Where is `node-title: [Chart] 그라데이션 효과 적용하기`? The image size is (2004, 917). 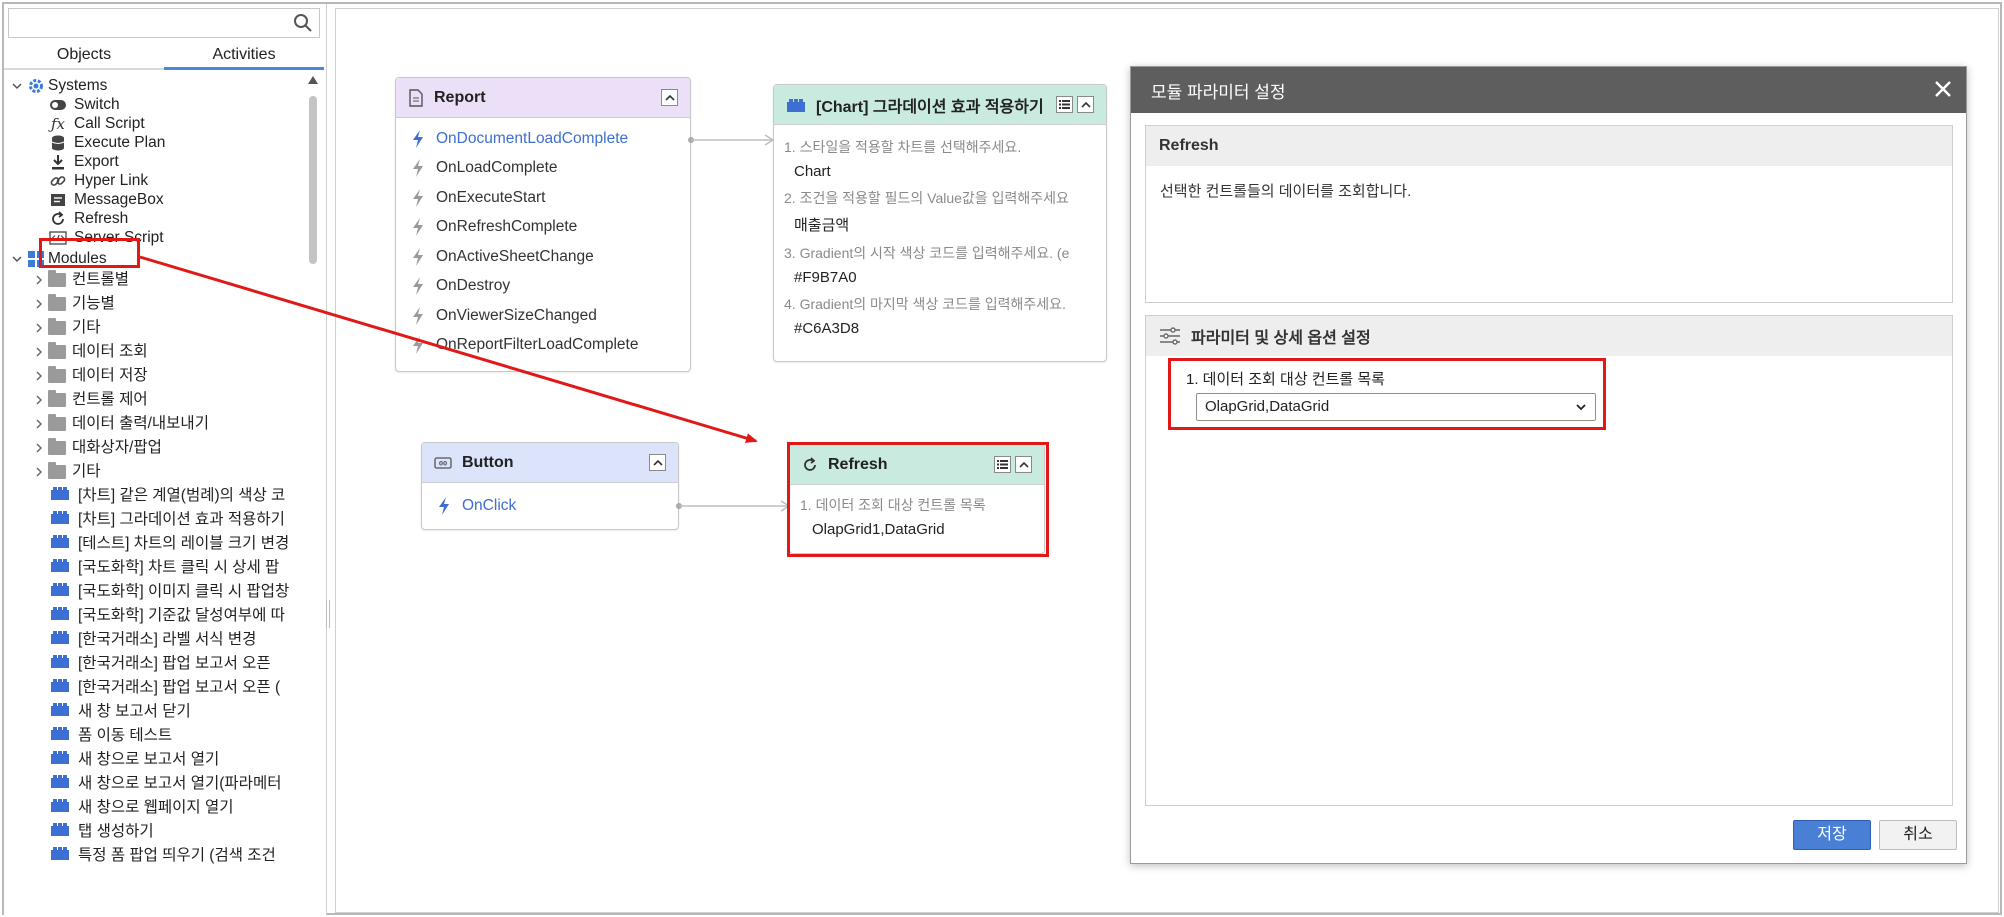 node-title: [Chart] 그라데이션 효과 적용하기 is located at coordinates (930, 107).